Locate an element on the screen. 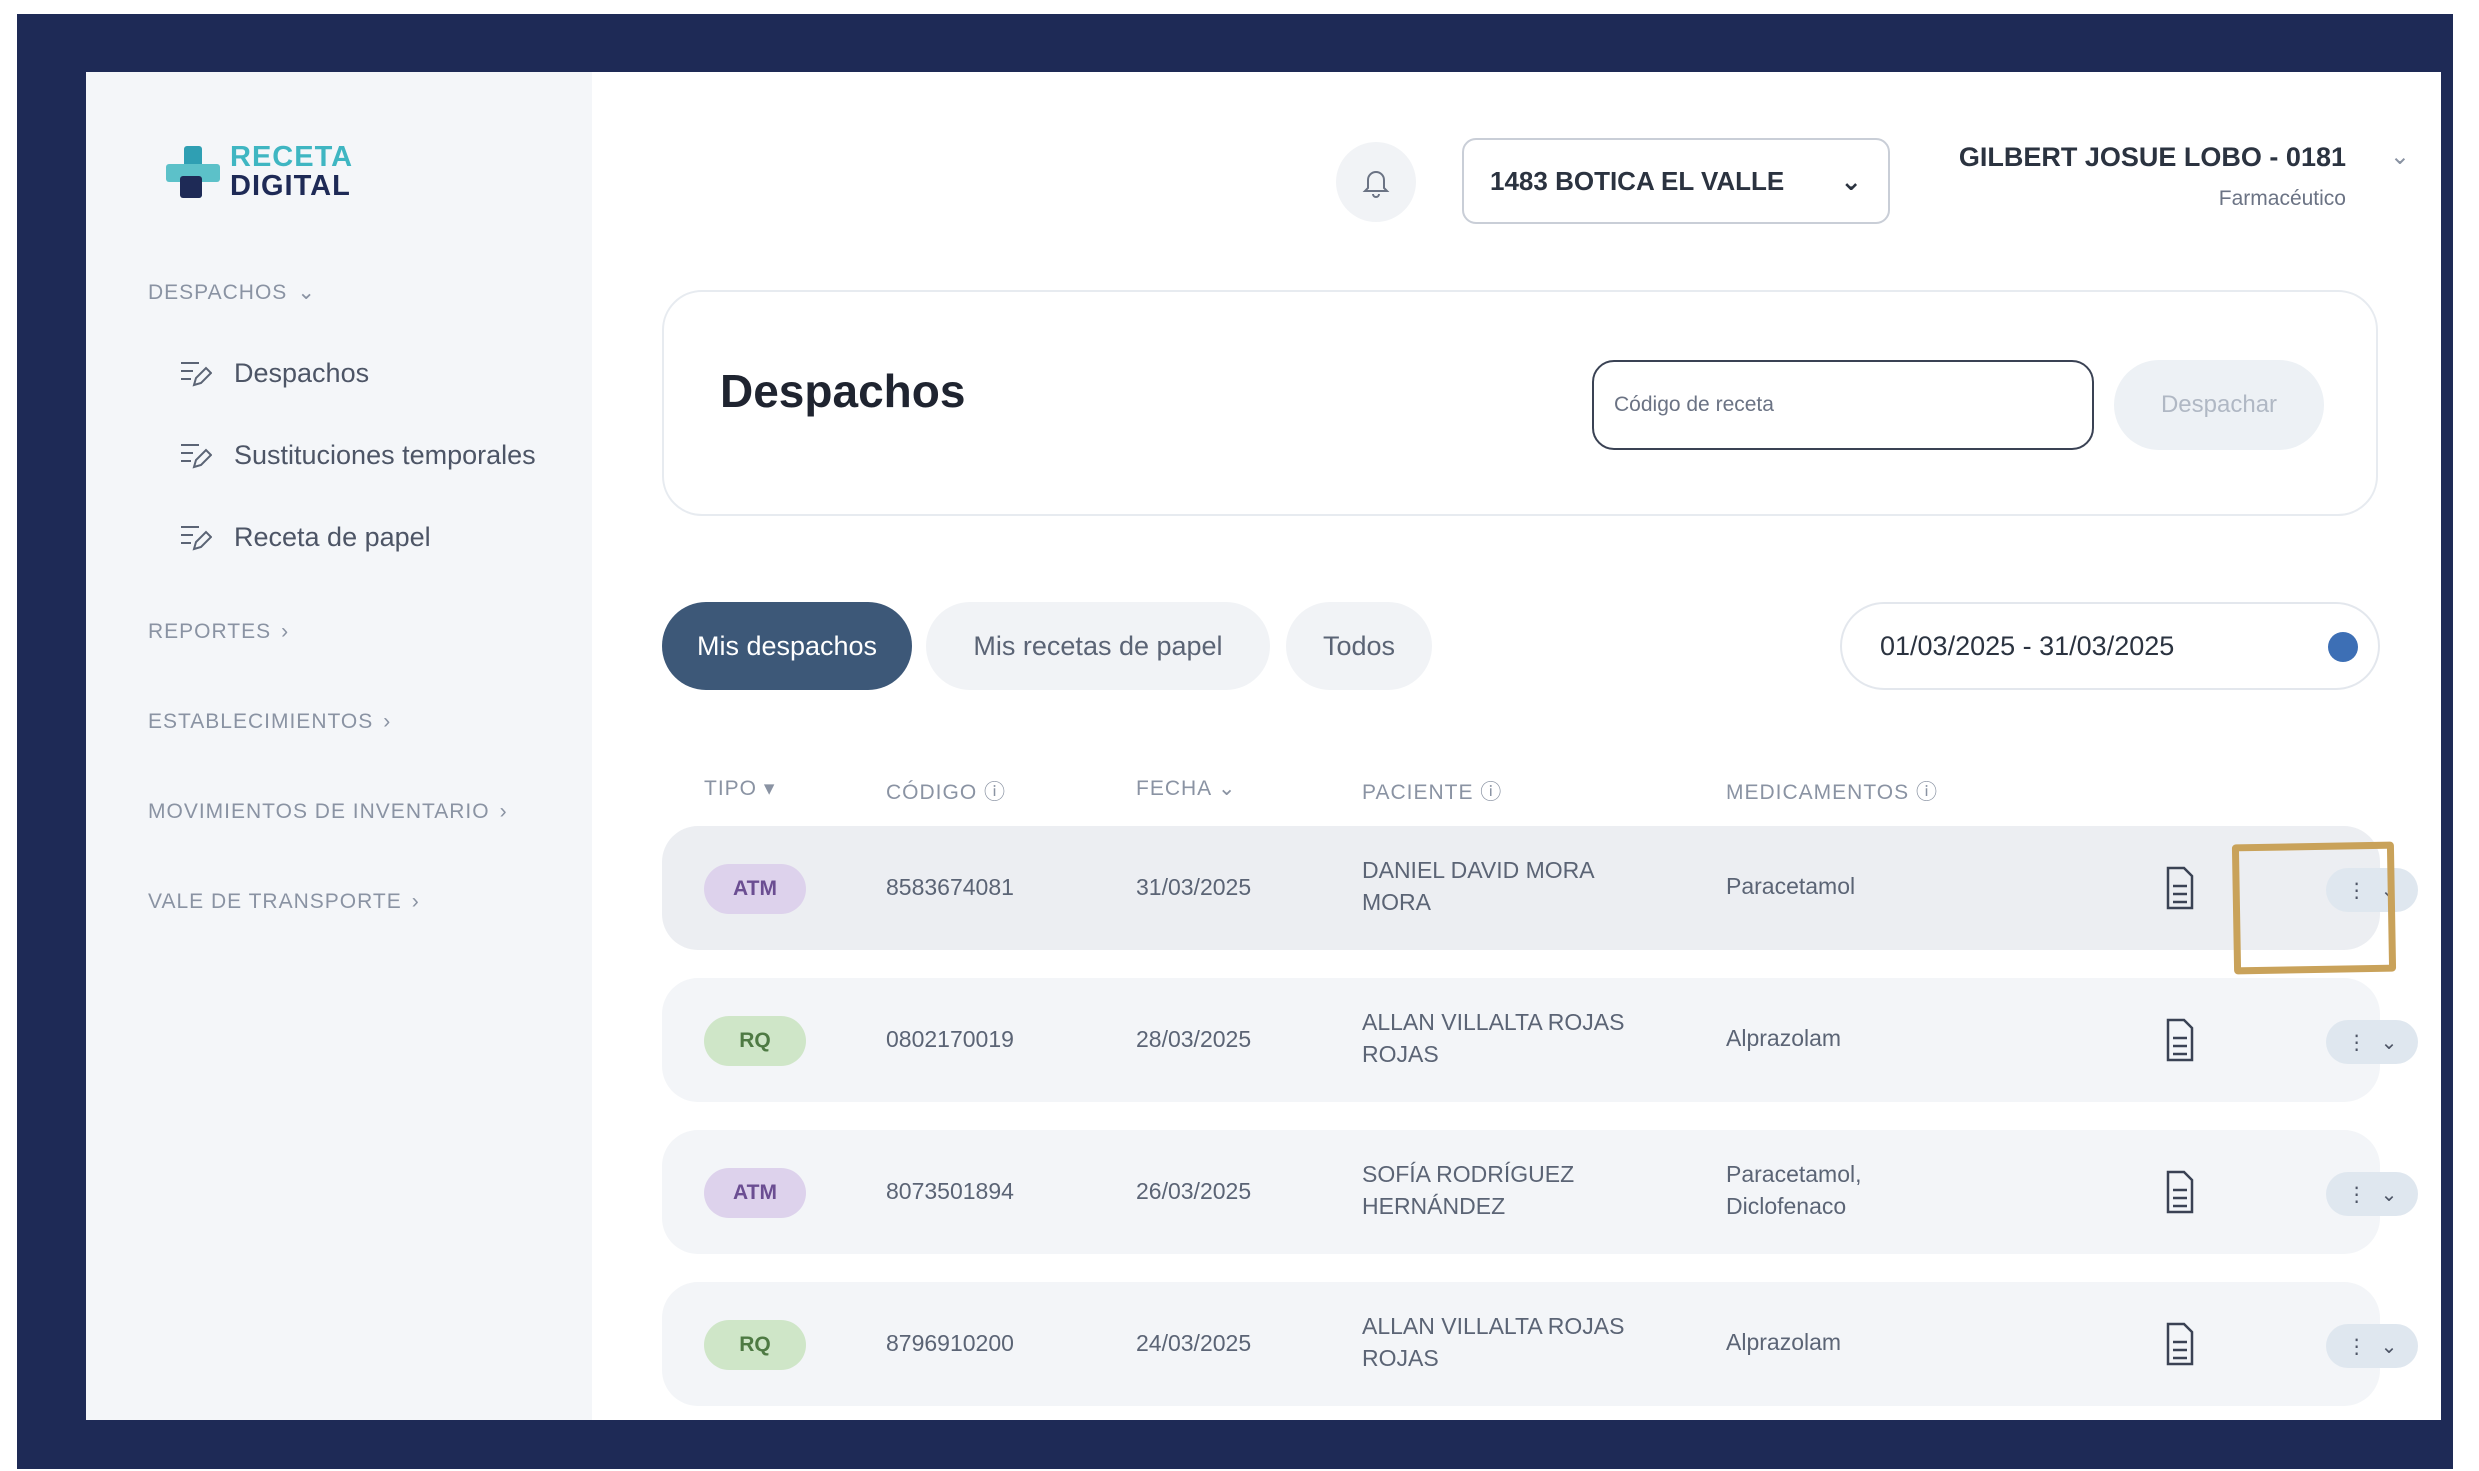 The image size is (2479, 1471). sidebar-section-movimientos: MOVIMIENTOS DE INVENTARIO › is located at coordinates (328, 812).